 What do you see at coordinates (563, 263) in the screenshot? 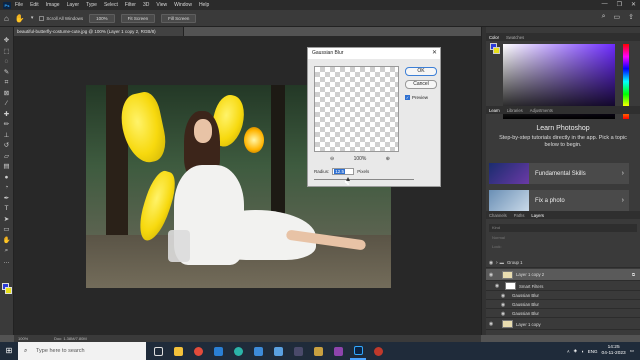
I see `layer-row-group: ◉ › ▬ Group 1` at bounding box center [563, 263].